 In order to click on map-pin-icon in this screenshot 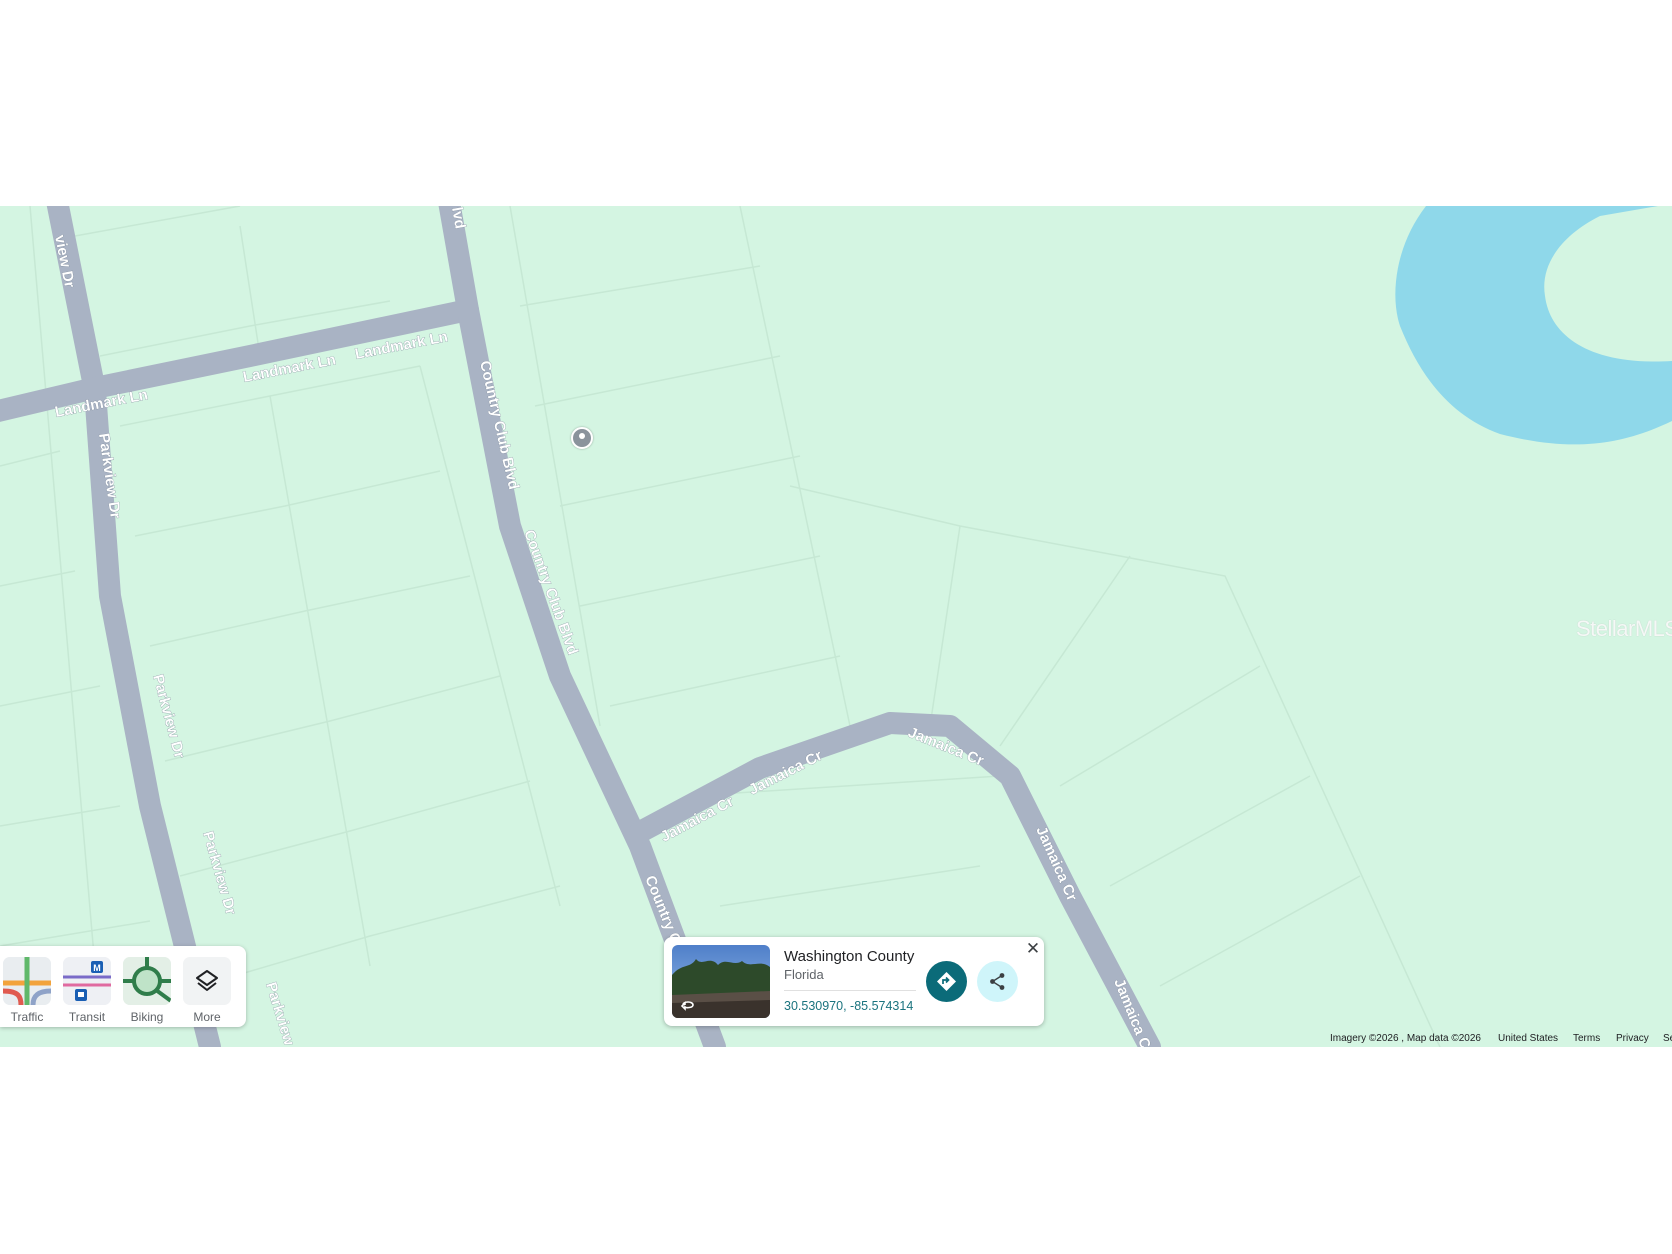, I will do `click(582, 438)`.